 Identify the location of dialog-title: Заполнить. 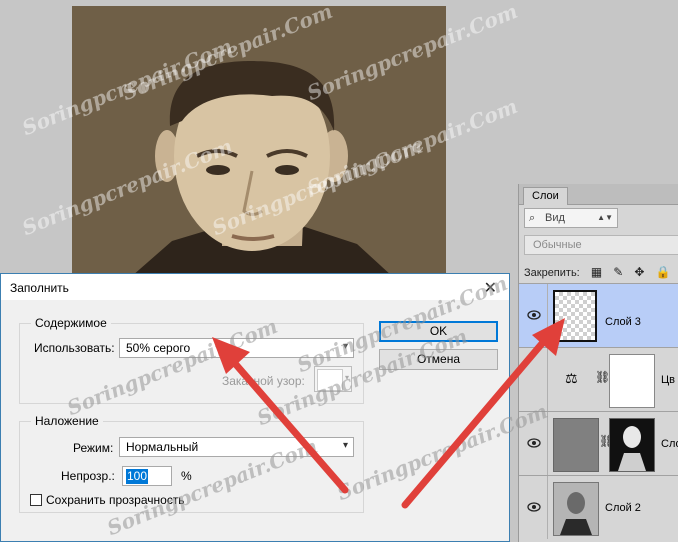
(39, 288).